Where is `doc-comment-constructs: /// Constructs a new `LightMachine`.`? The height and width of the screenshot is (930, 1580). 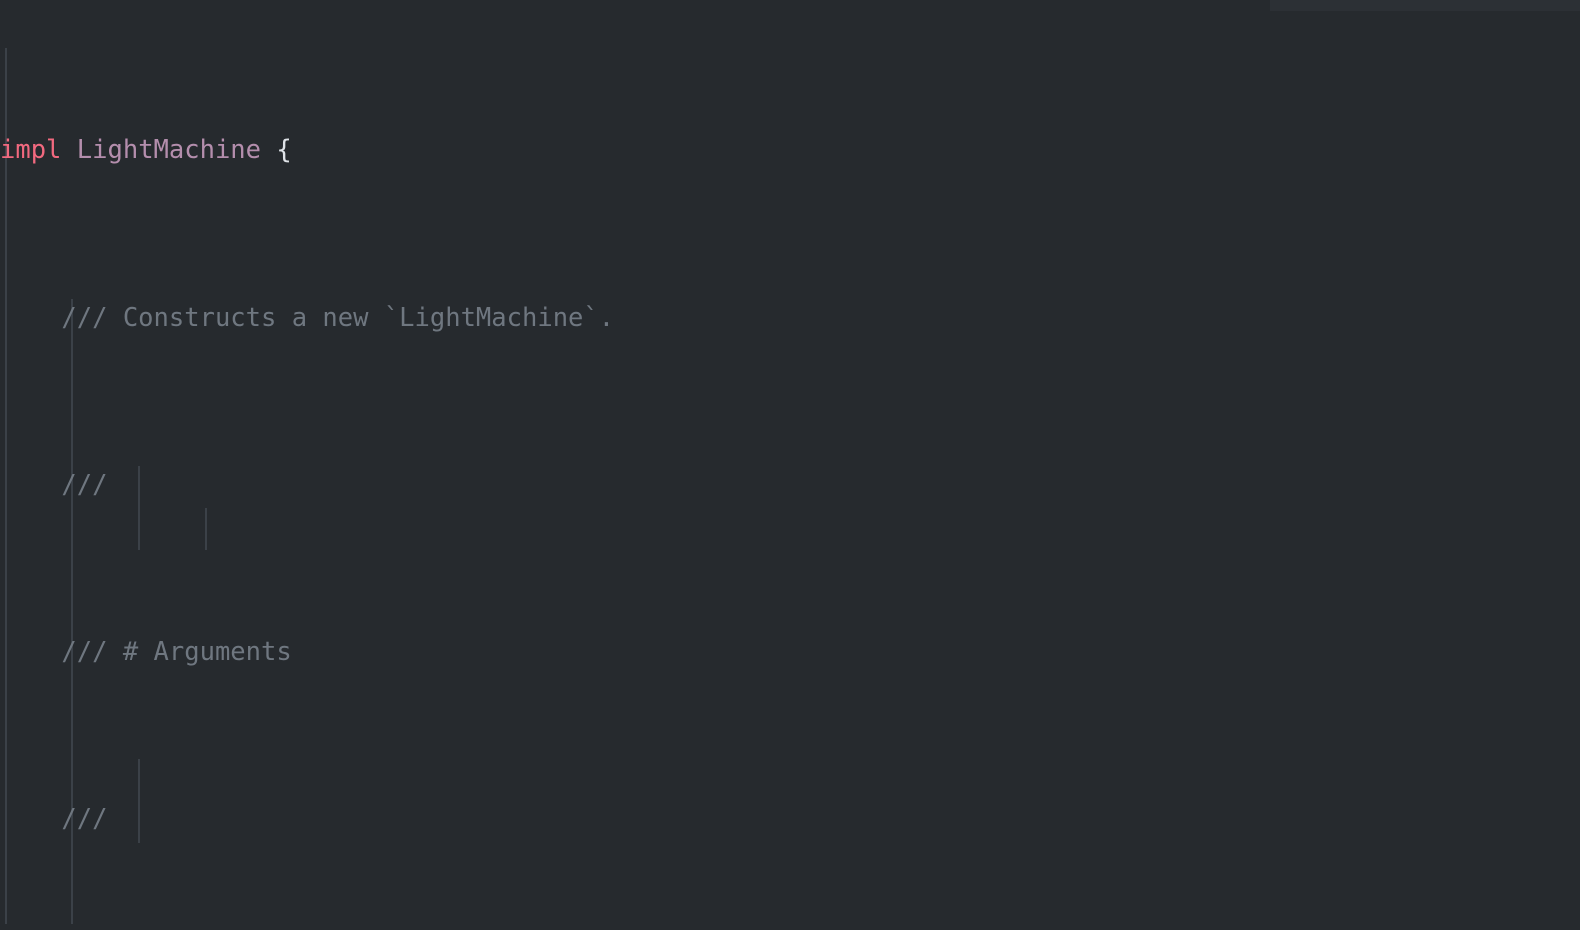 doc-comment-constructs: /// Constructs a new `LightMachine`. is located at coordinates (338, 317).